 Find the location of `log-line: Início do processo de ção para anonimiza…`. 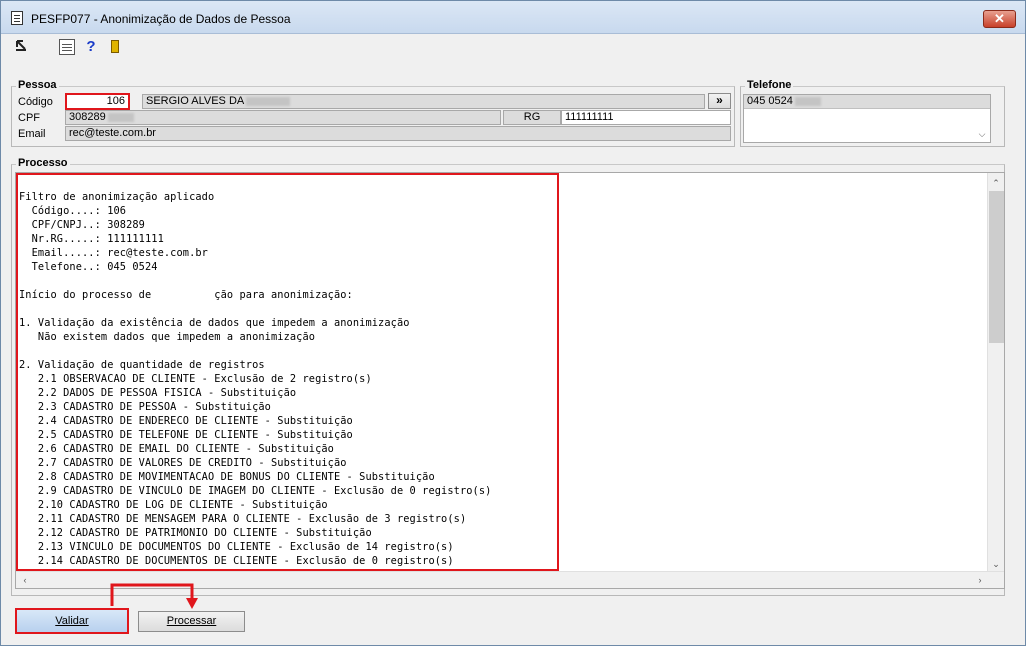

log-line: Início do processo de ção para anonimiza… is located at coordinates (186, 295).